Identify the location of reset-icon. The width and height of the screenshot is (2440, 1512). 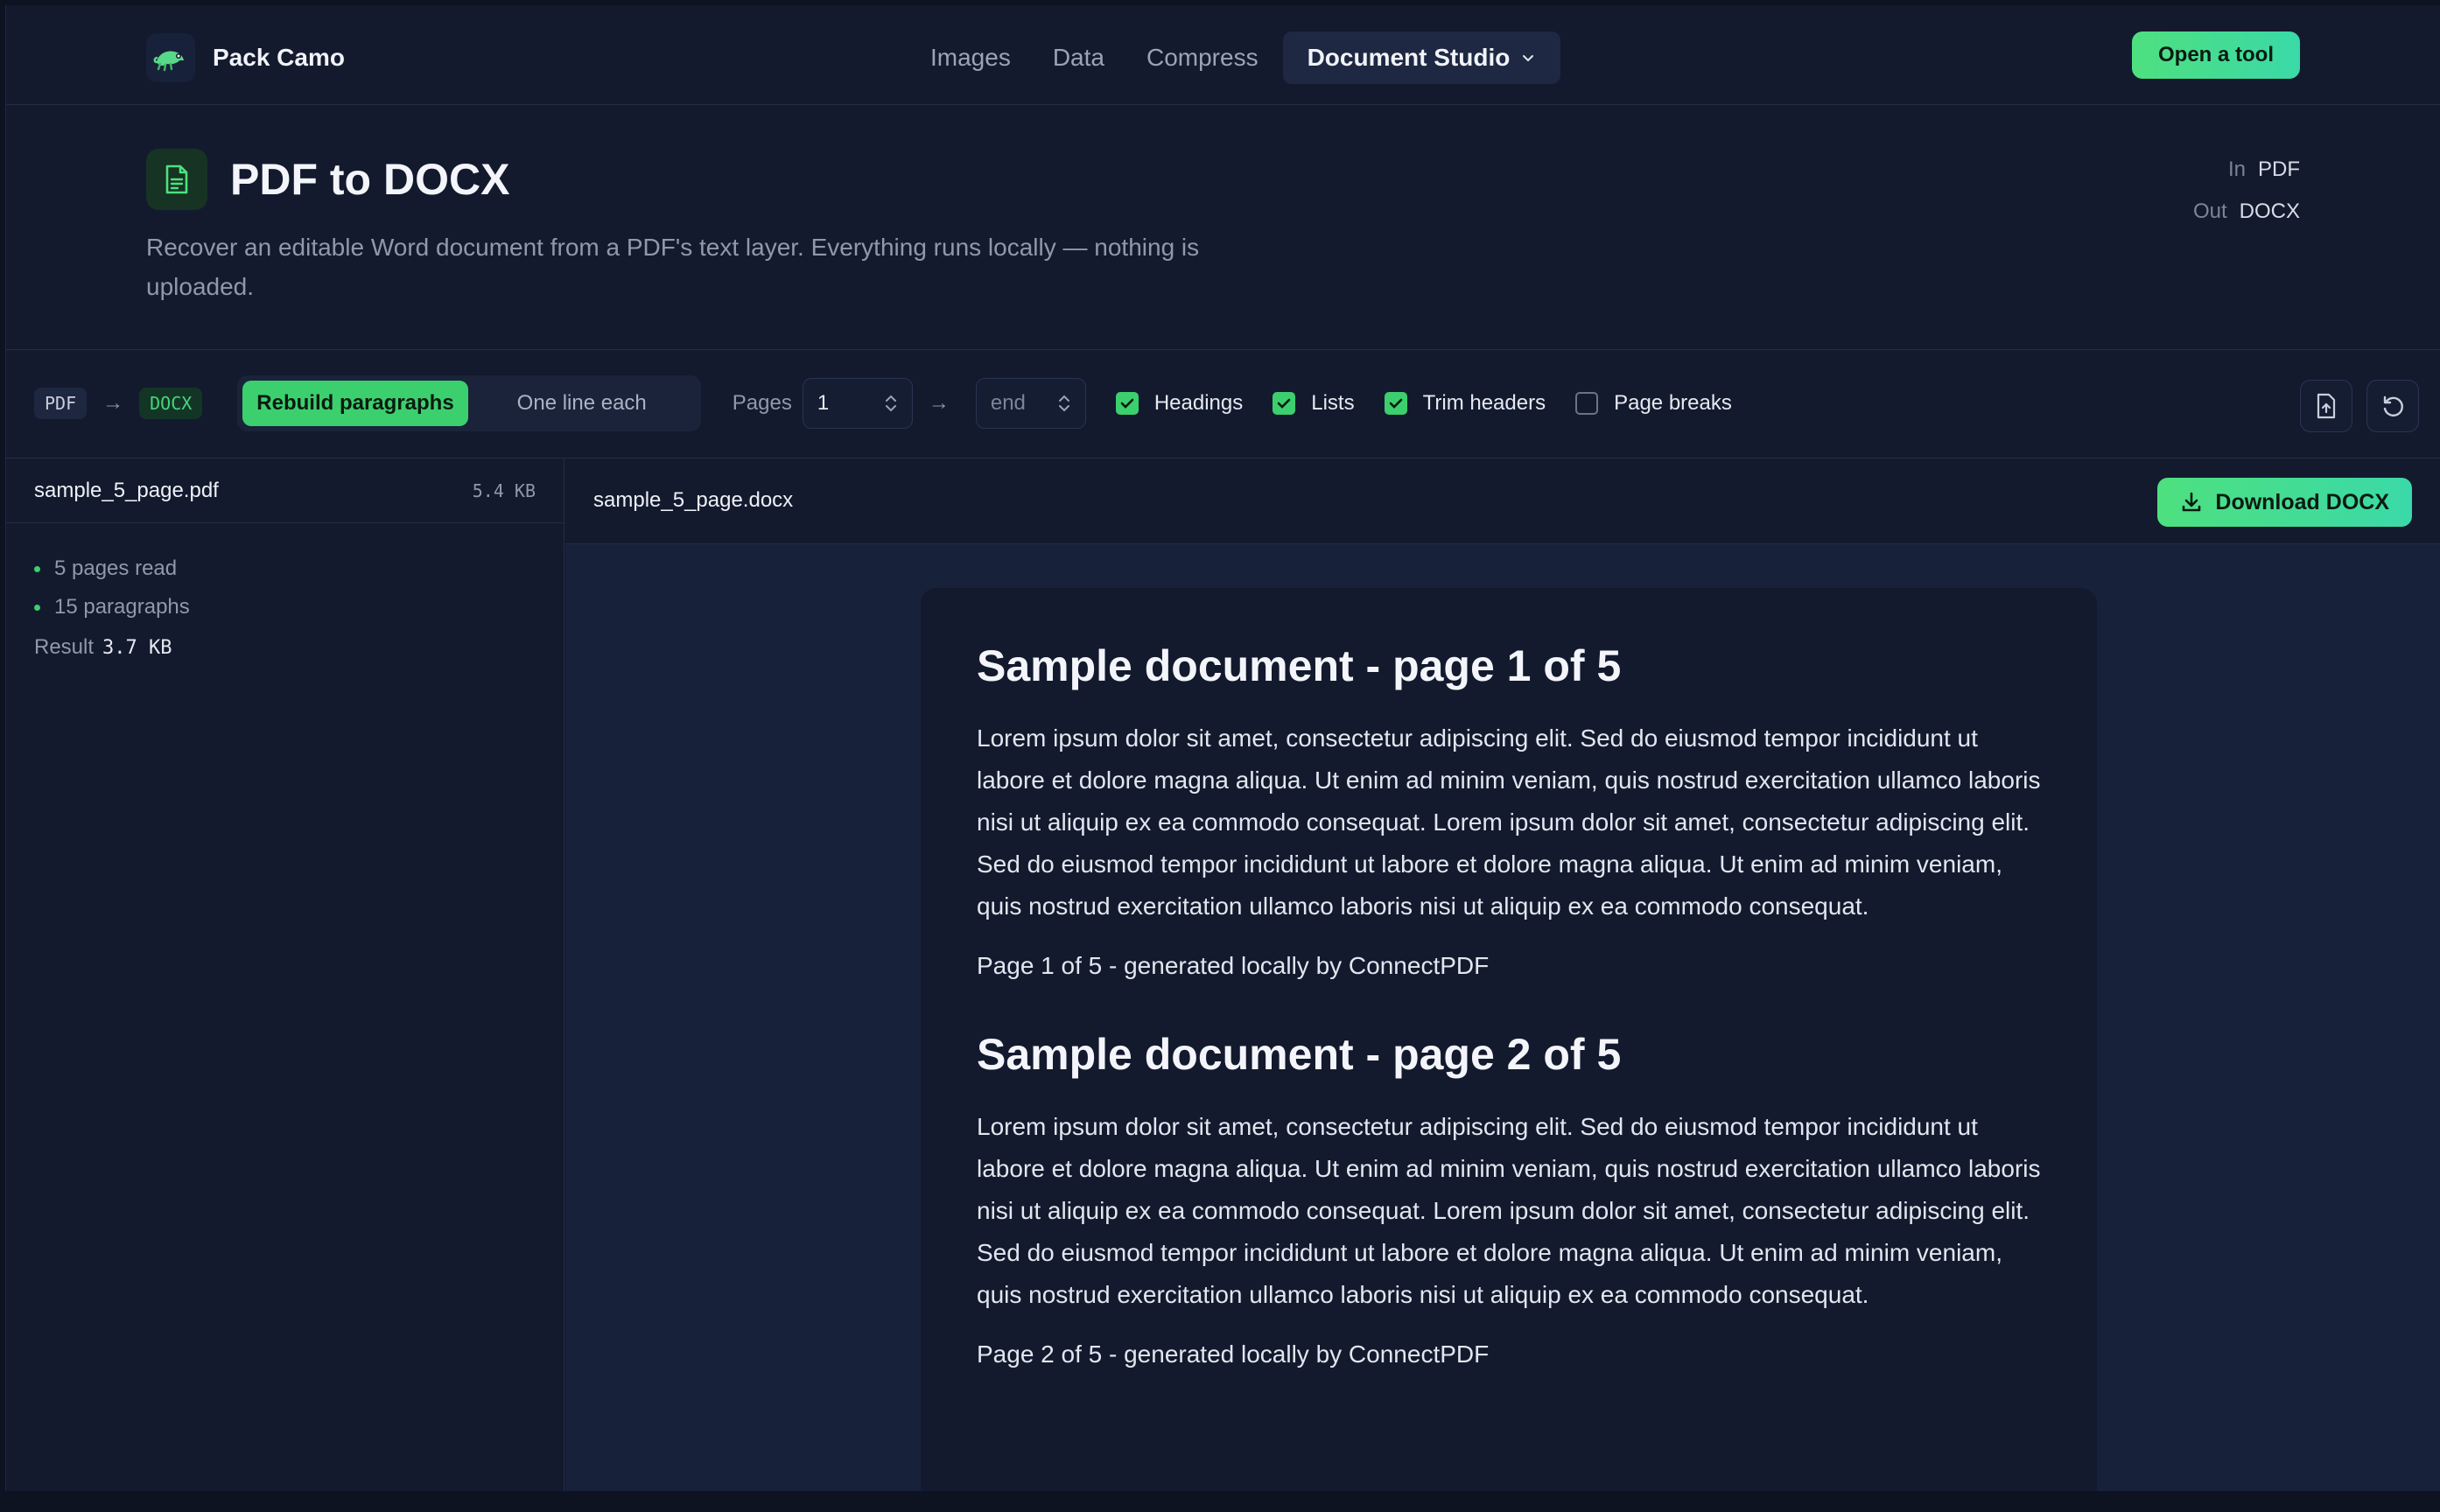
(2393, 406).